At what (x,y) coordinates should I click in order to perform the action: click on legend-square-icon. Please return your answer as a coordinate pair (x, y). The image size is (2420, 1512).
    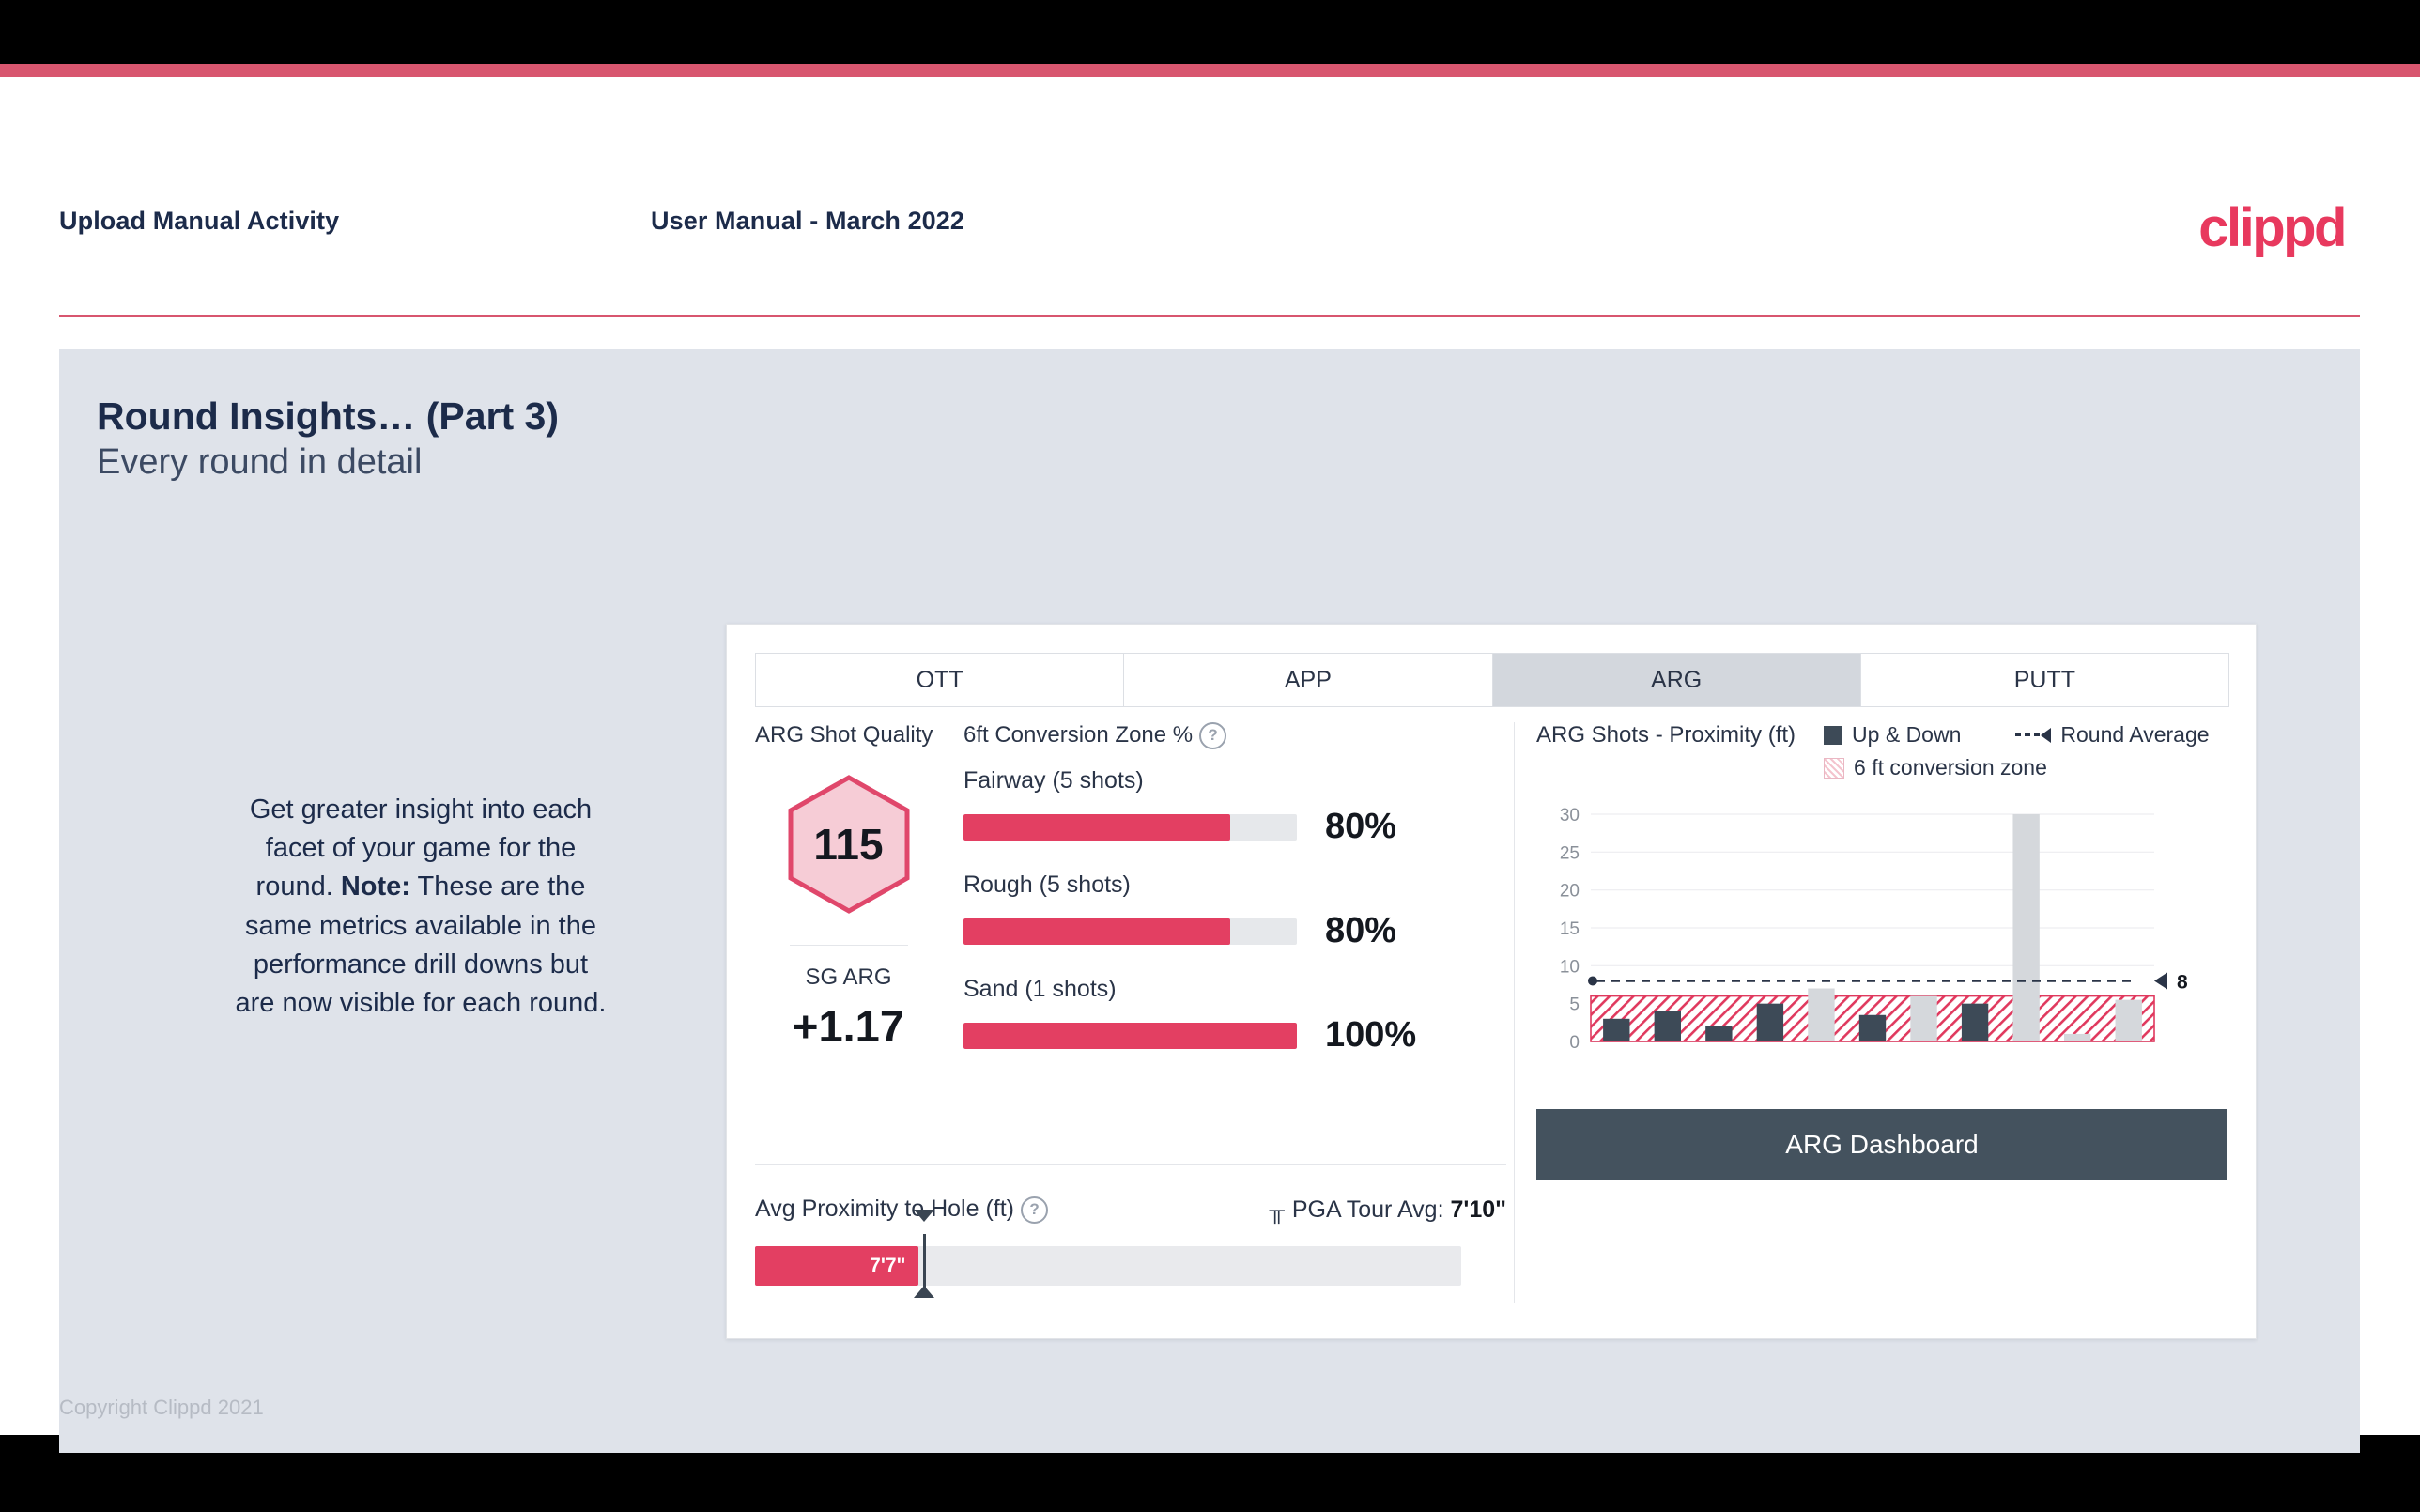
    Looking at the image, I should click on (1833, 735).